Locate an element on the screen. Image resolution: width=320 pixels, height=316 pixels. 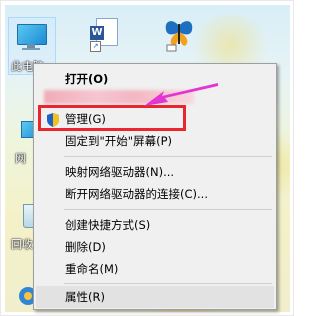
menu-item-delete: 删除(D) is located at coordinates (155, 247).